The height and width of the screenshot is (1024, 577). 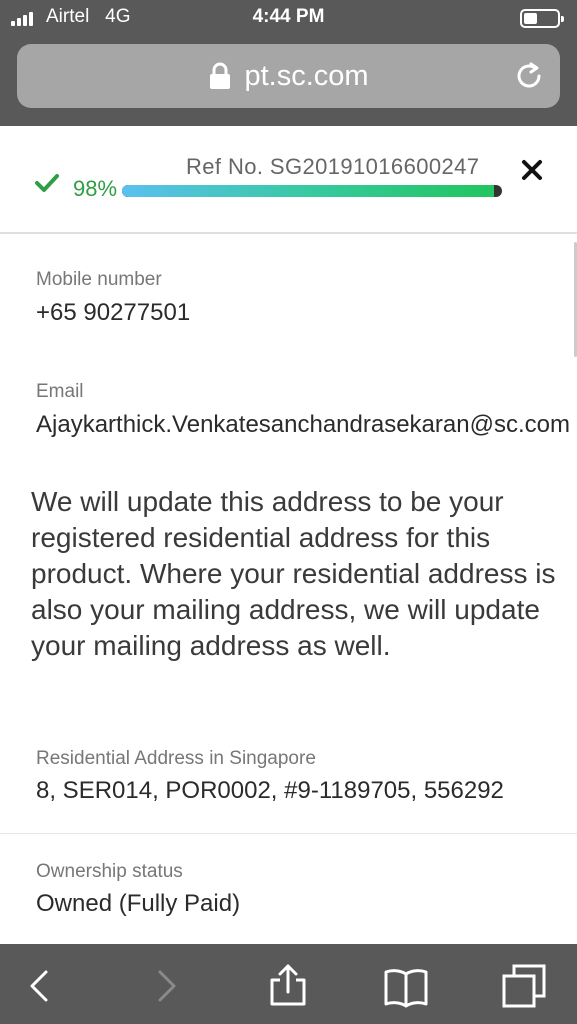 What do you see at coordinates (288, 833) in the screenshot?
I see `divider` at bounding box center [288, 833].